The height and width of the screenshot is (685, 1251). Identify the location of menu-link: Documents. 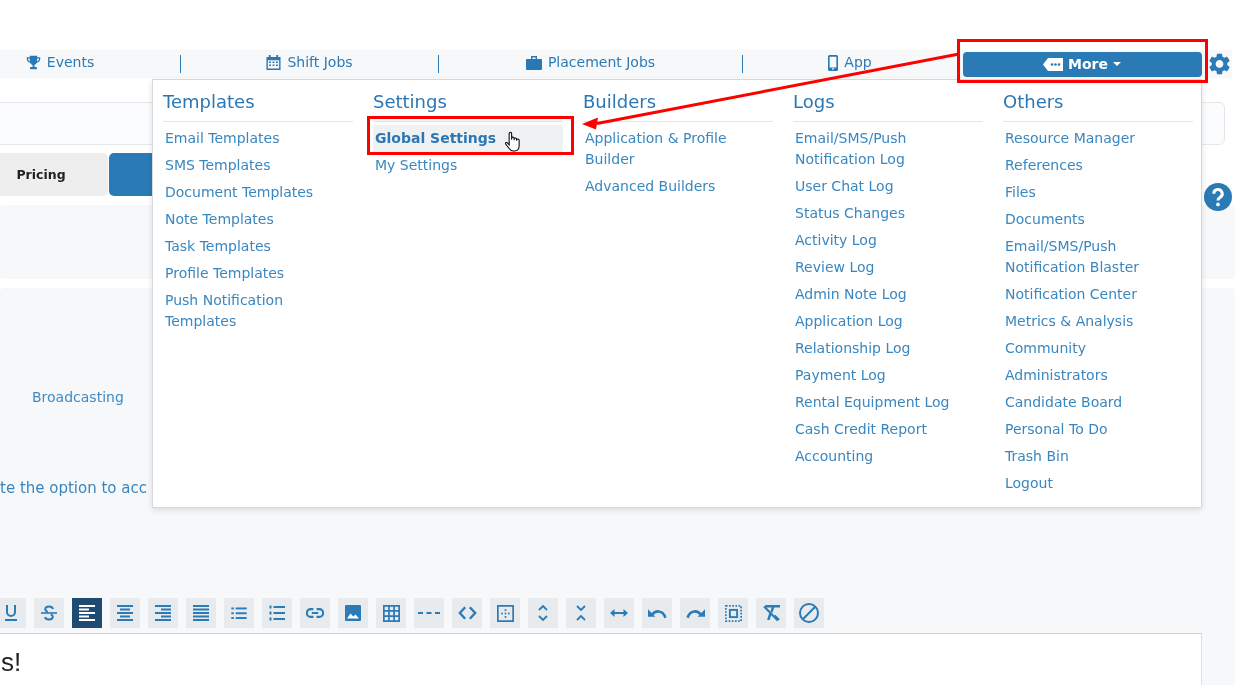
(1098, 221).